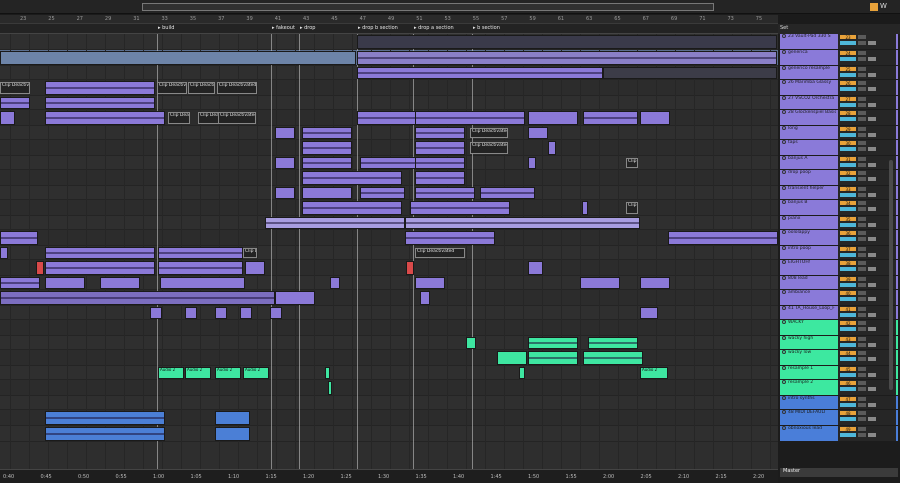 The image size is (900, 483). I want to click on track-name: 41 TA_House_Loop_F, so click(808, 312).